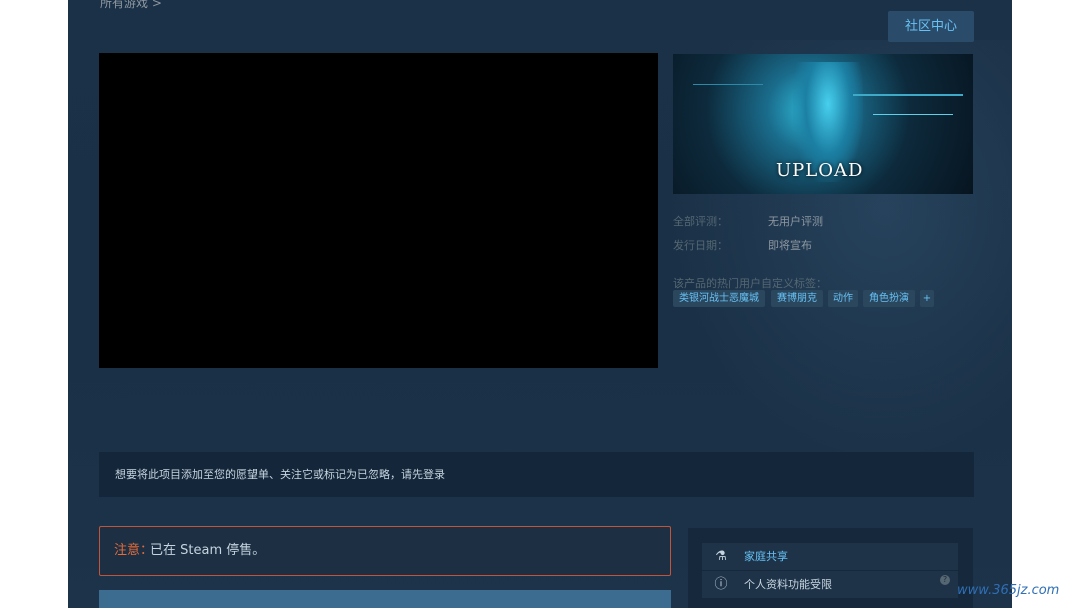 The image size is (1080, 608). Describe the element at coordinates (536, 474) in the screenshot. I see `login-prompt: 想要将此项目添加至您的愿望单、关注它或标记为已忽略，请先登录` at that location.